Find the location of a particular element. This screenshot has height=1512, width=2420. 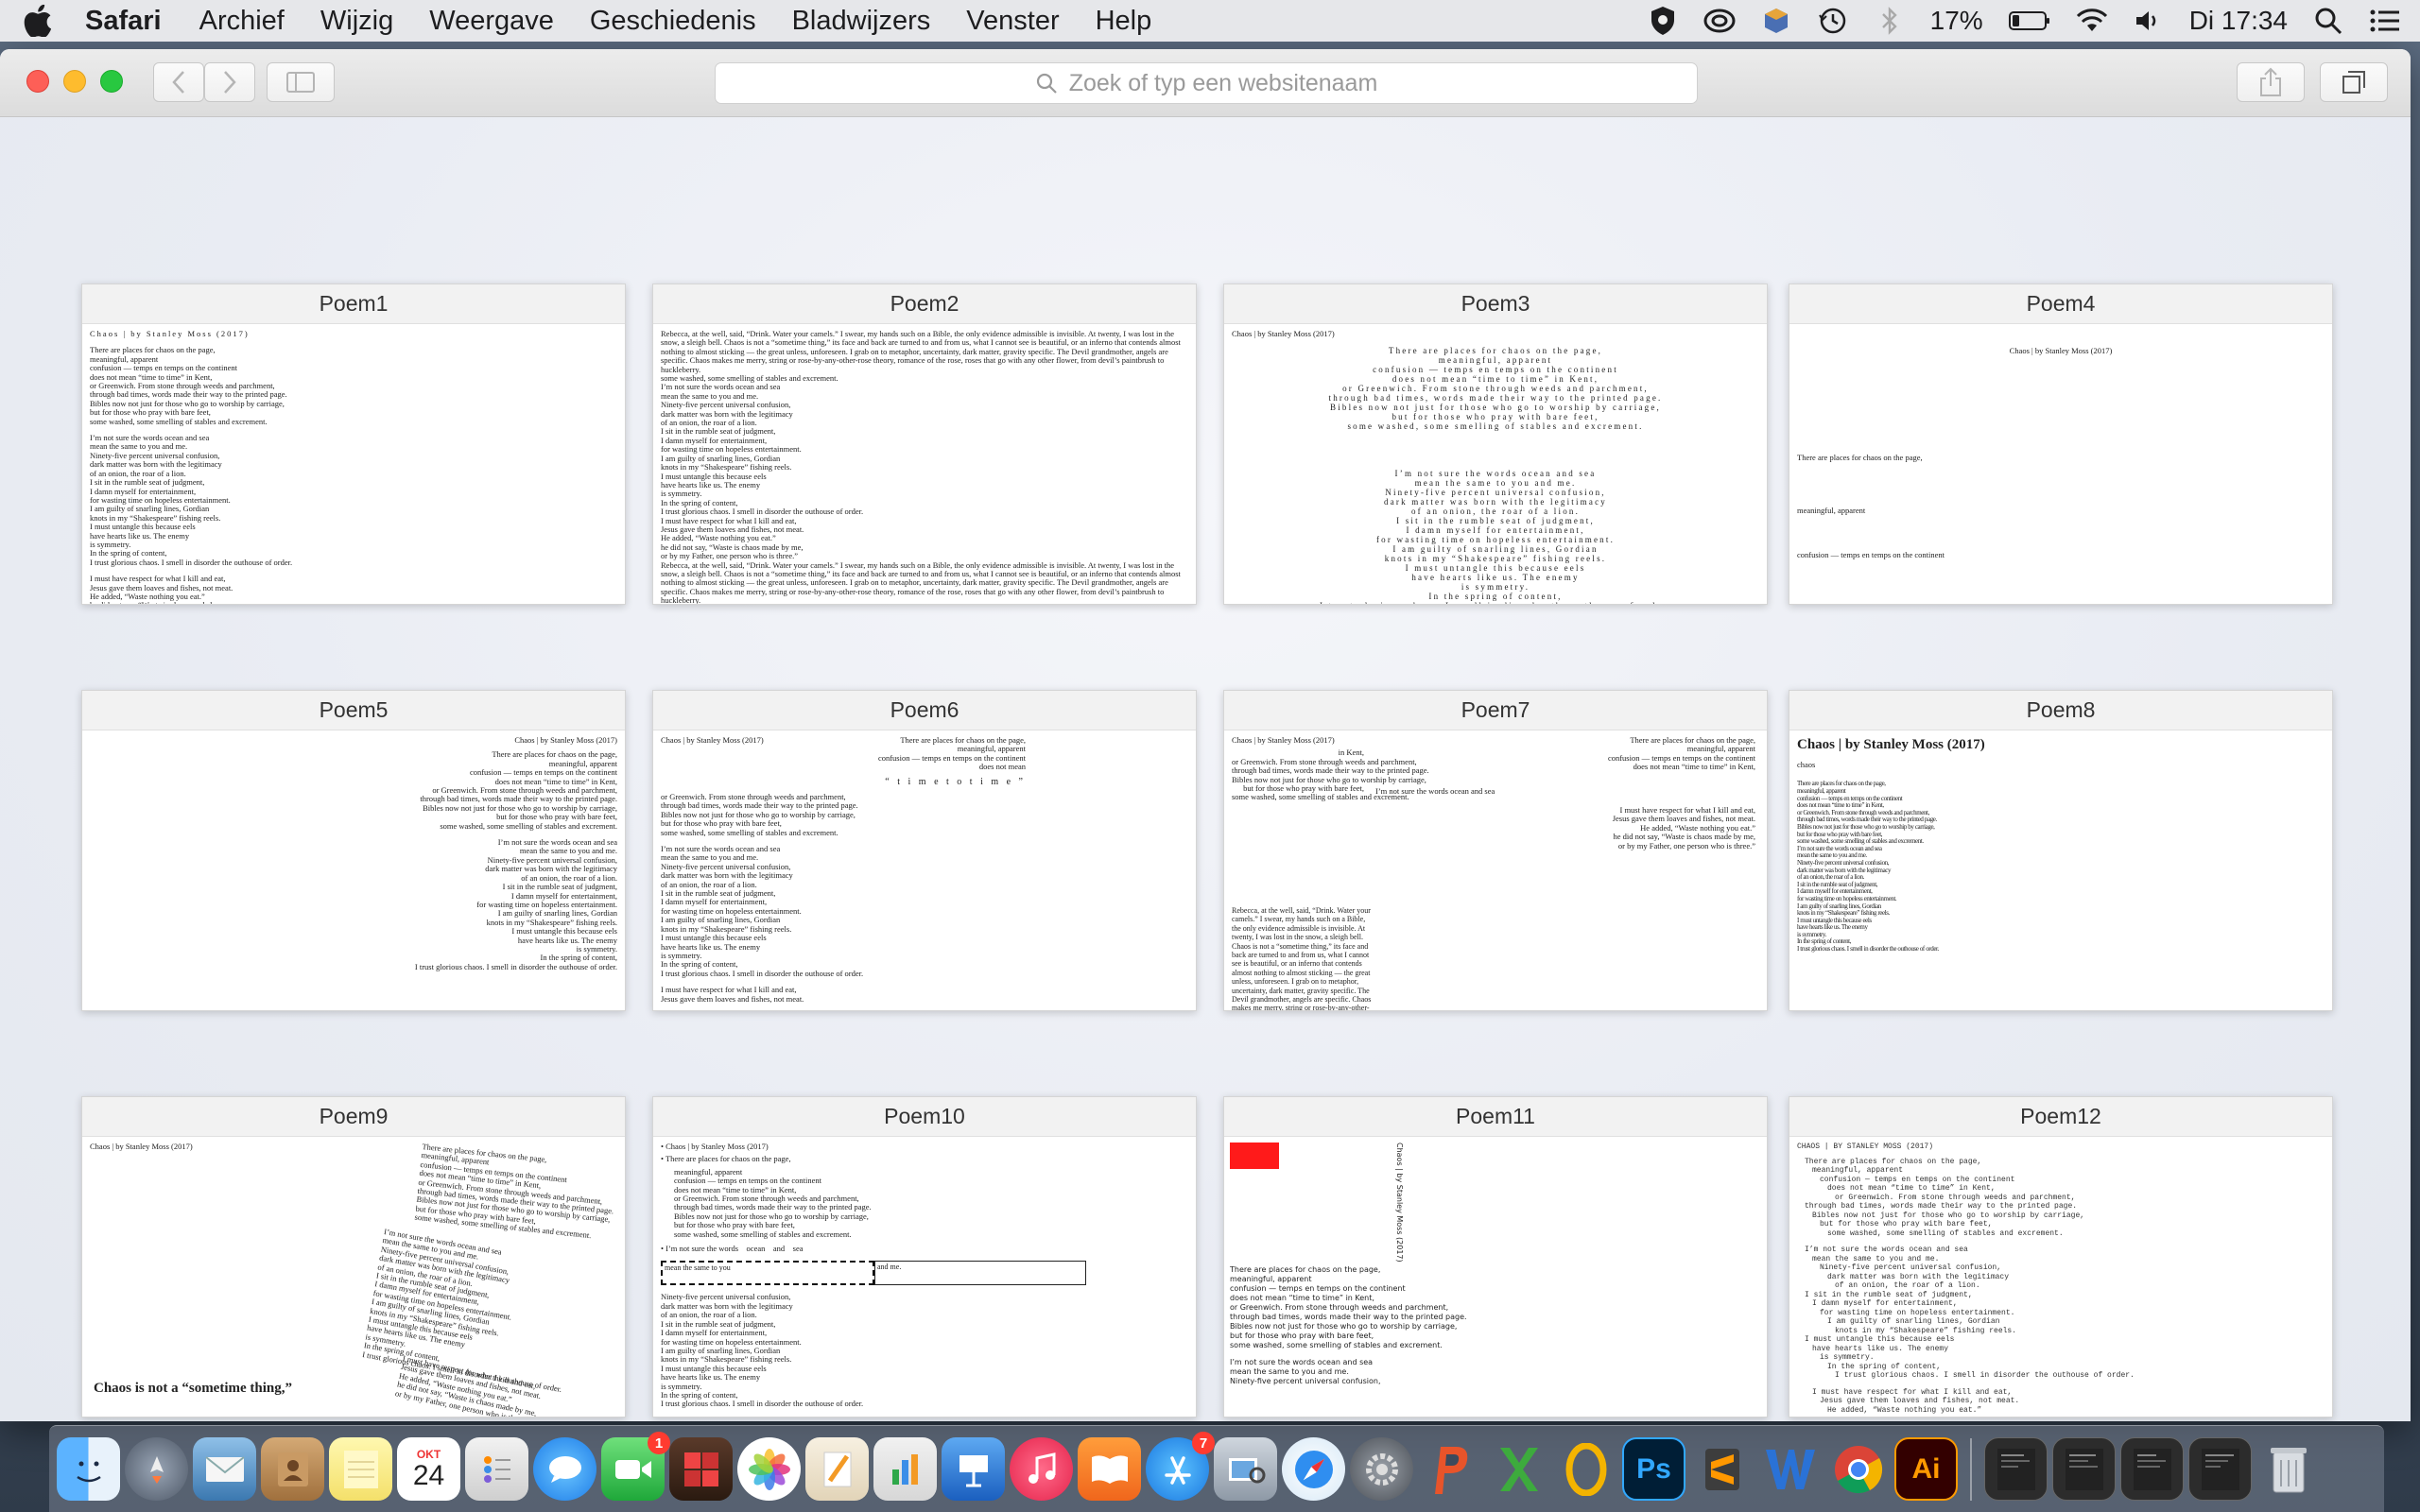

photoshop-icon: Ps is located at coordinates (1653, 1469).